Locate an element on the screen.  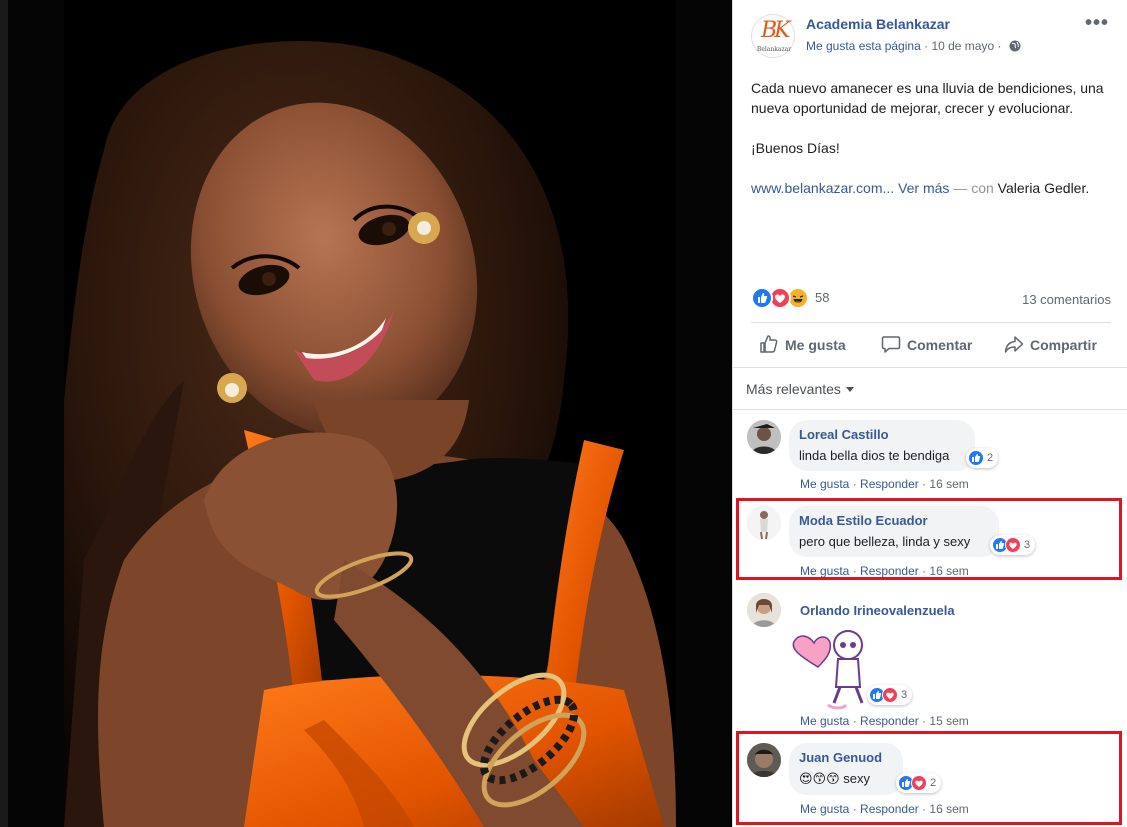
more-options-icon: ••• is located at coordinates (1097, 23).